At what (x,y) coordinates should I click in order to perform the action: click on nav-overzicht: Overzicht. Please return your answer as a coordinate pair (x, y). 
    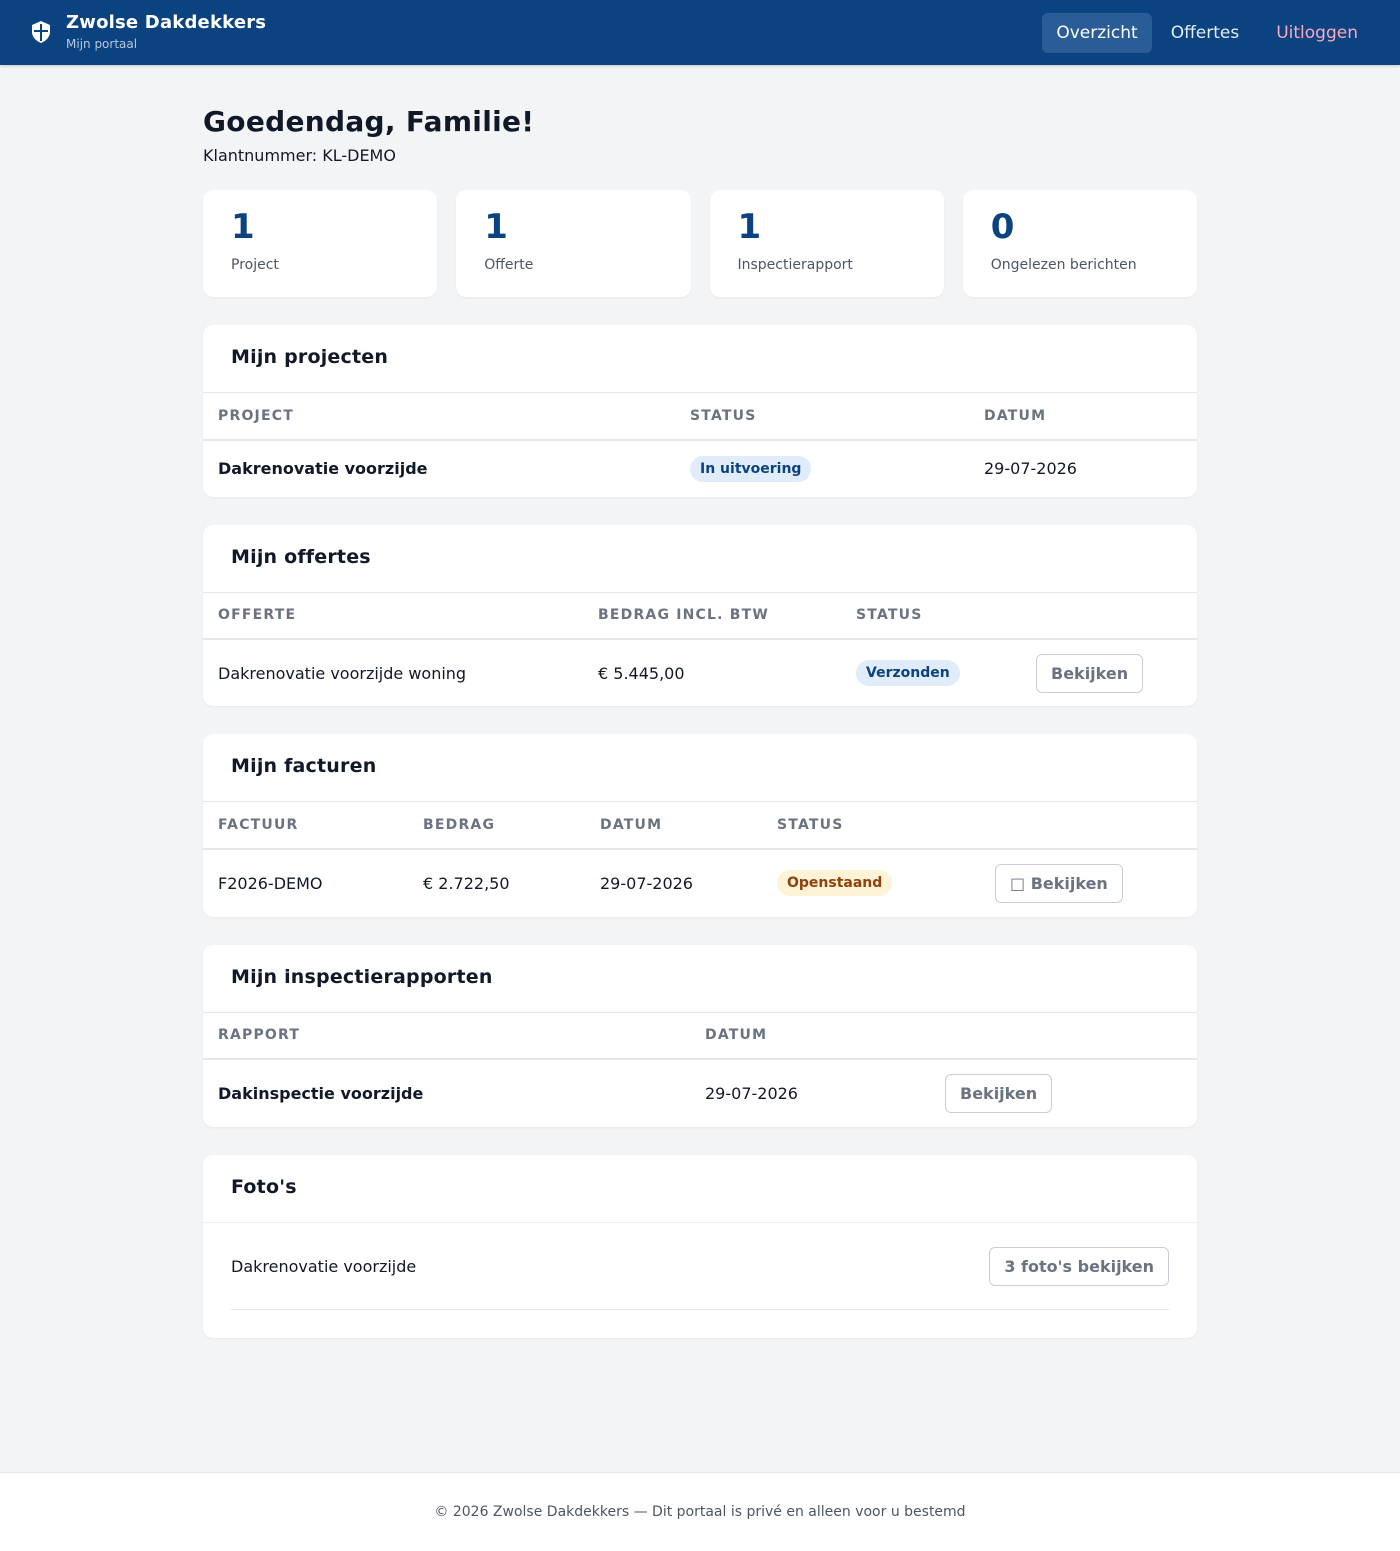
    Looking at the image, I should click on (1097, 32).